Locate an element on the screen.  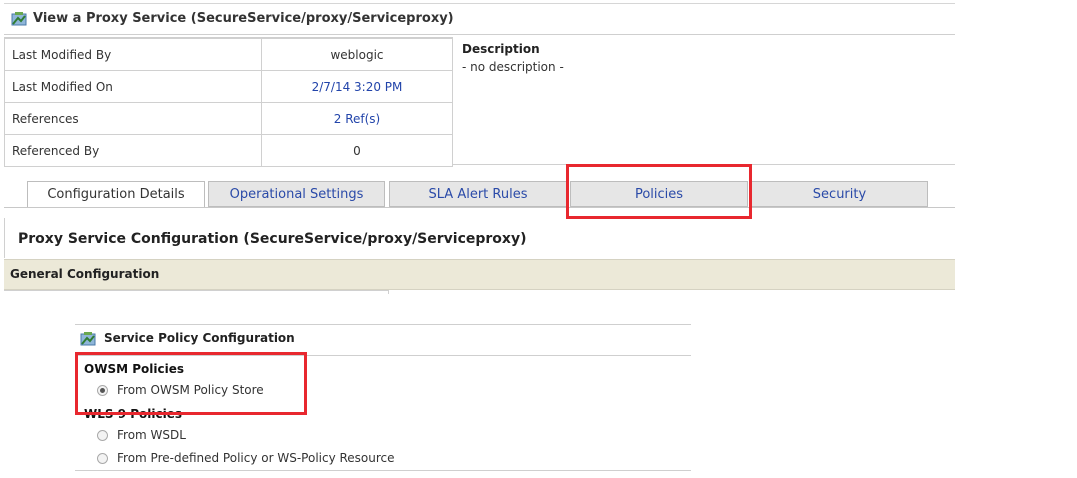
table-row: References 2 Ref(s) is located at coordinates (228, 118).